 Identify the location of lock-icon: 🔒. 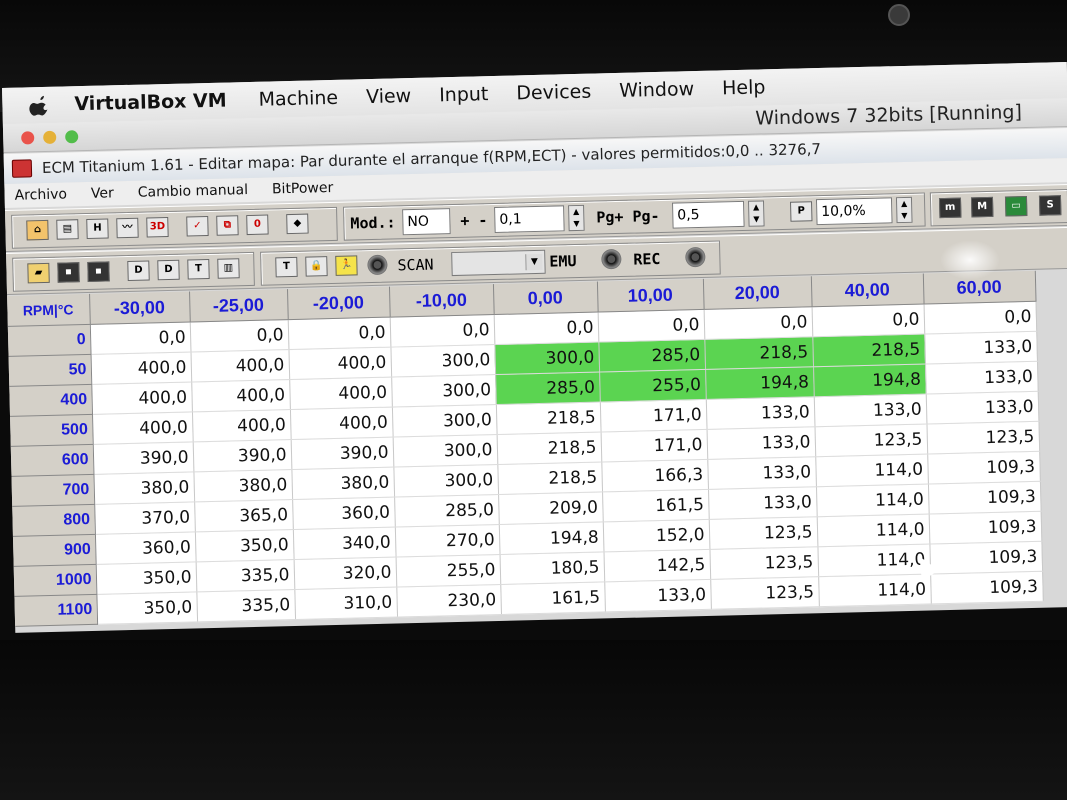
(316, 266).